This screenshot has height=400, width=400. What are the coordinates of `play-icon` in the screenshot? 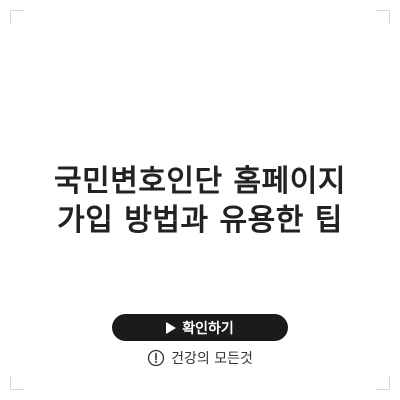 It's located at (171, 327).